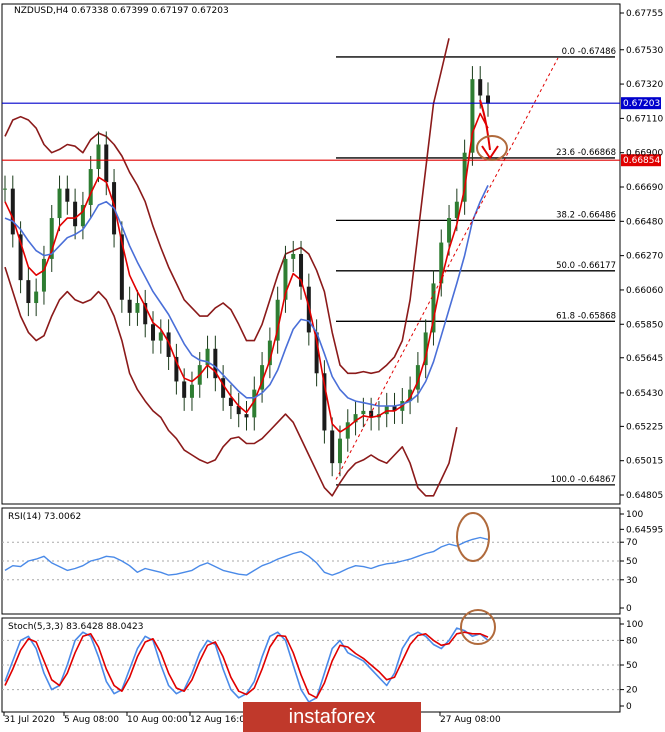 This screenshot has width=665, height=732. Describe the element at coordinates (470, 720) in the screenshot. I see `time-tick-label: 27 Aug 08:00` at that location.